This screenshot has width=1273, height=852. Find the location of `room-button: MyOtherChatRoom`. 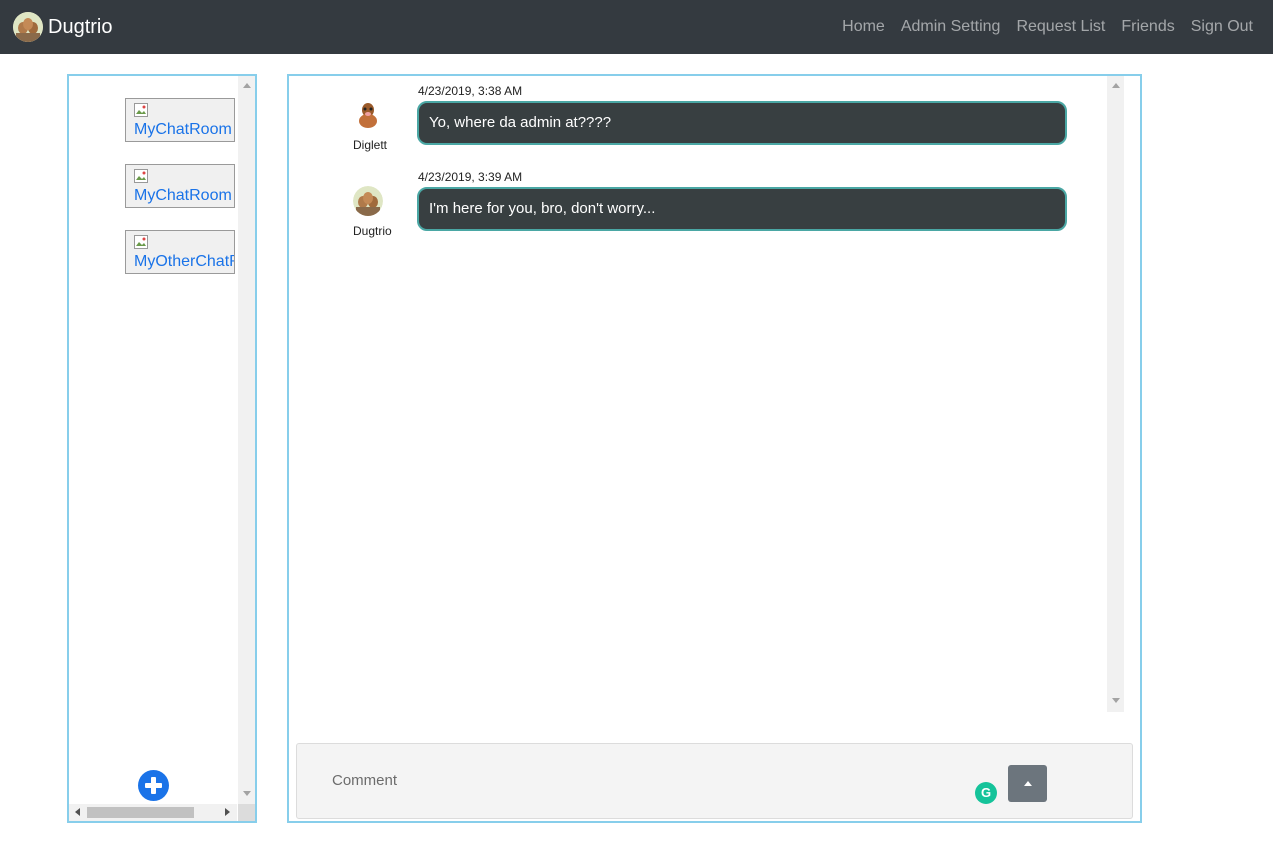

room-button: MyOtherChatRoom is located at coordinates (180, 252).